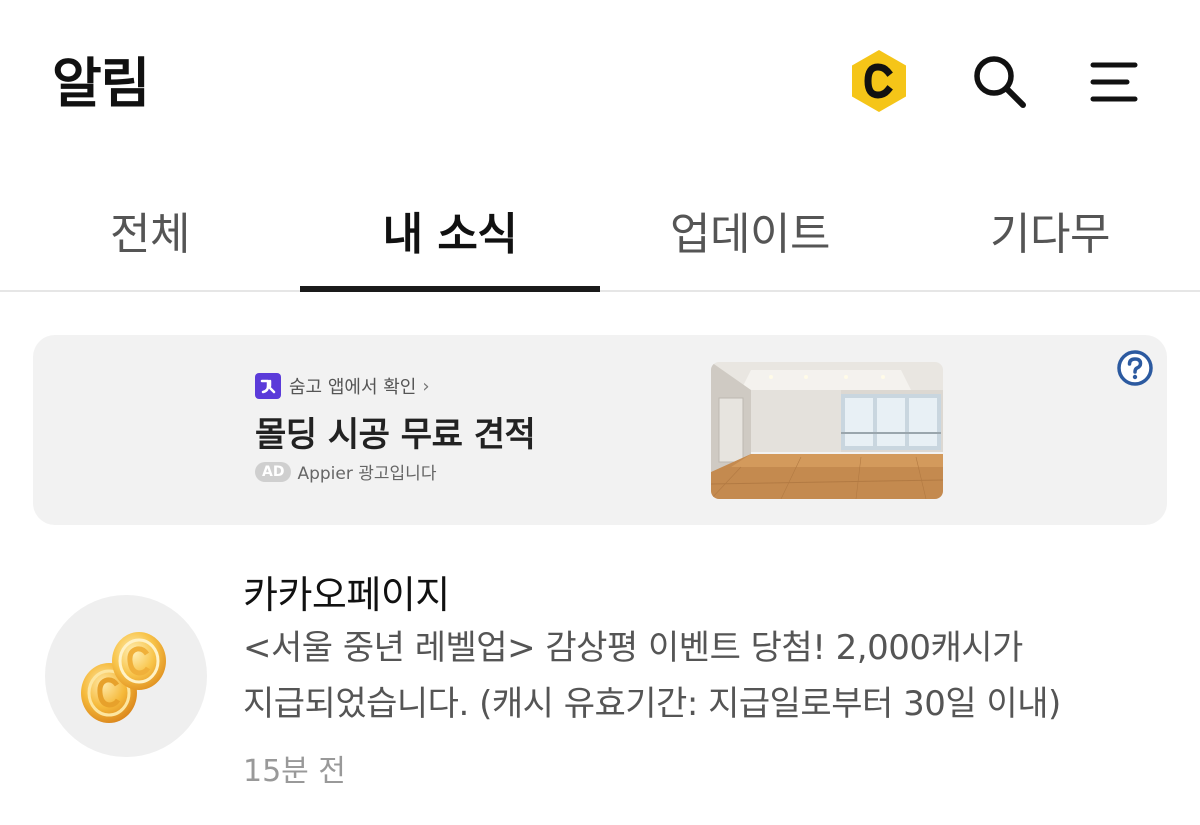 Image resolution: width=1200 pixels, height=825 pixels. Describe the element at coordinates (367, 474) in the screenshot. I see `ad-advertiser: Appier 광고입니다` at that location.